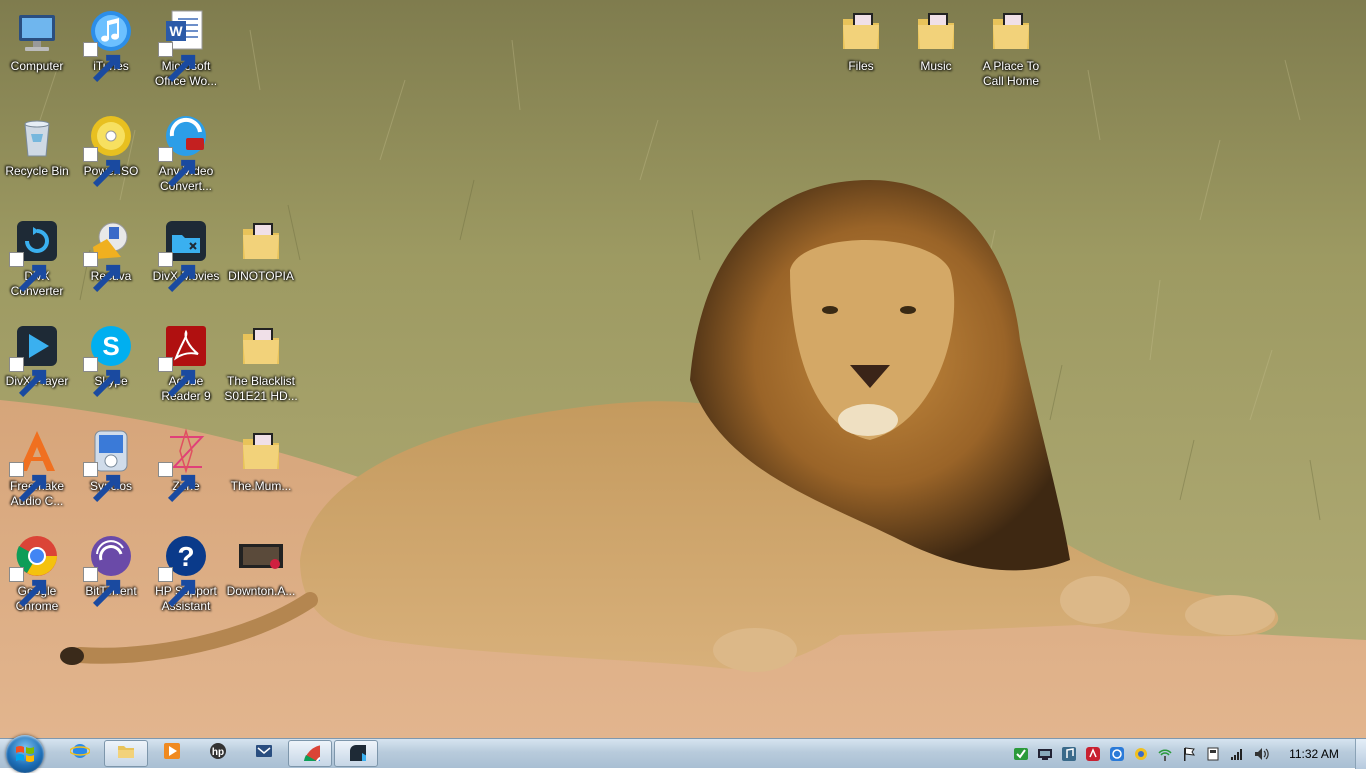 Image resolution: width=1366 pixels, height=773 pixels. I want to click on desktop-icon-label: A Place To Call Home, so click(1011, 73).